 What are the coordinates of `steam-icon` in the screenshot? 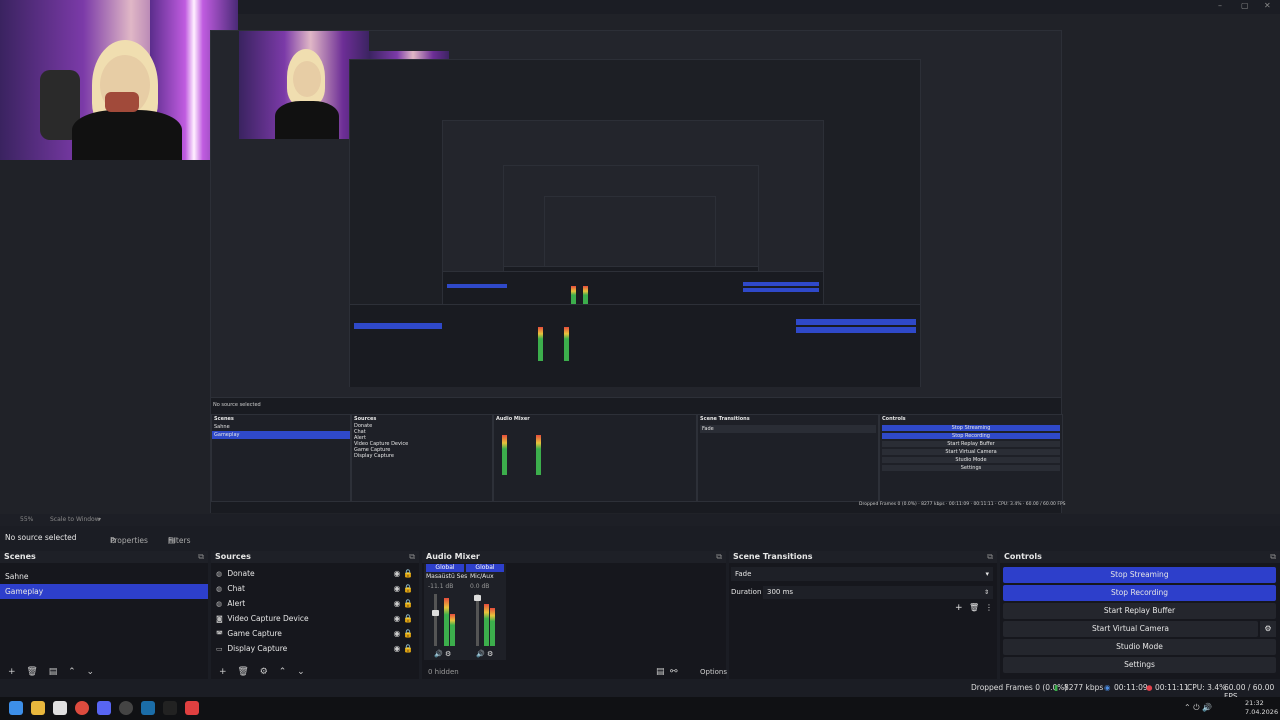 It's located at (148, 708).